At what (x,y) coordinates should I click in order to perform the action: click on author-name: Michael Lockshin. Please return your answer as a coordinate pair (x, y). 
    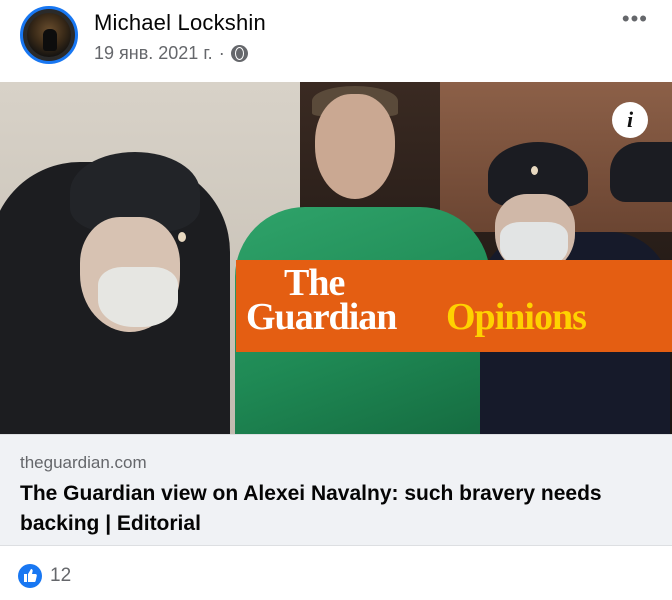
    Looking at the image, I should click on (180, 23).